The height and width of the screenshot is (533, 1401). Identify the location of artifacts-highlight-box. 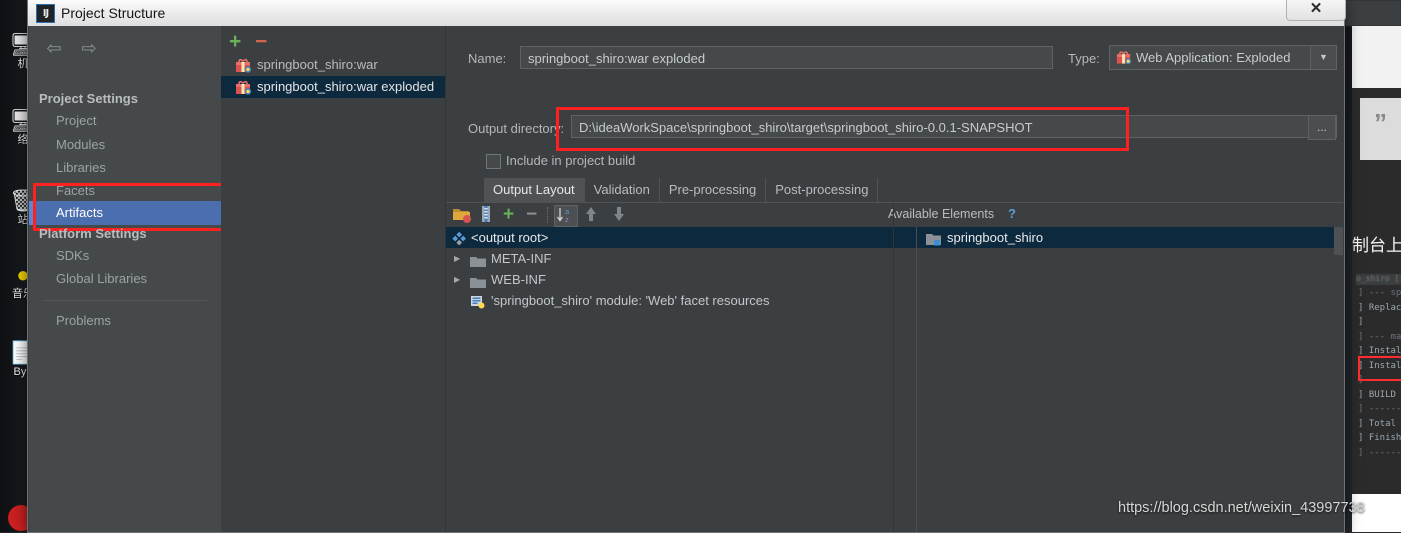
(131, 207).